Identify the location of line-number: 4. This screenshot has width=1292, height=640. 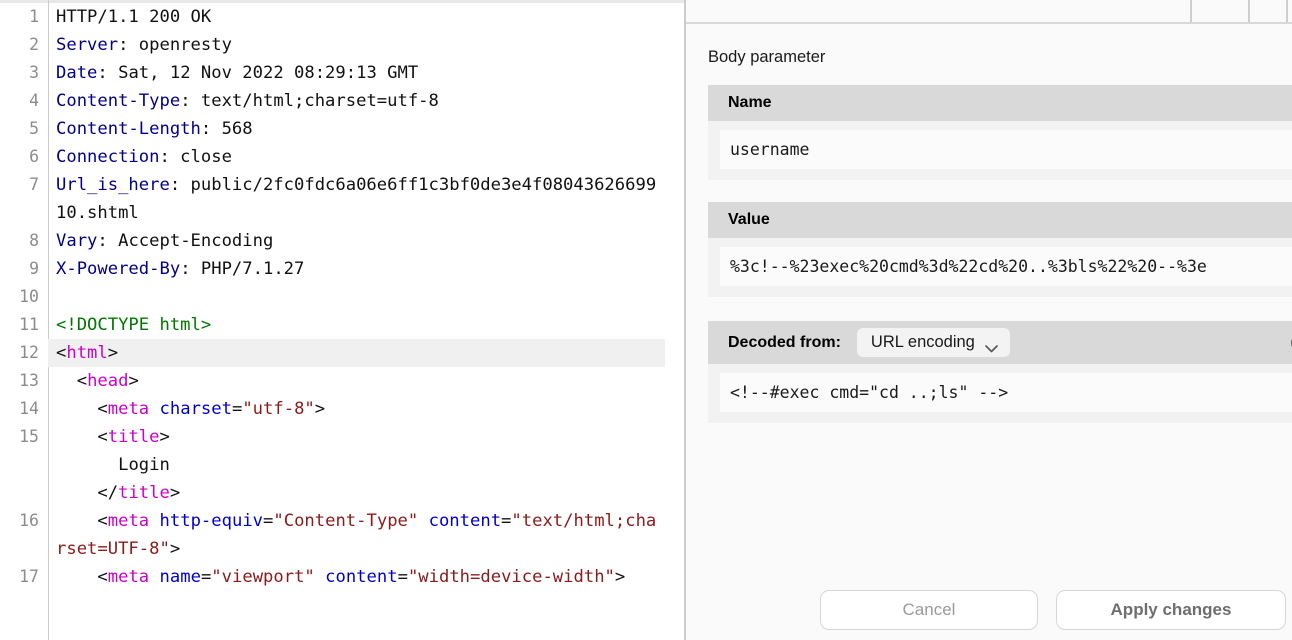
(34, 100).